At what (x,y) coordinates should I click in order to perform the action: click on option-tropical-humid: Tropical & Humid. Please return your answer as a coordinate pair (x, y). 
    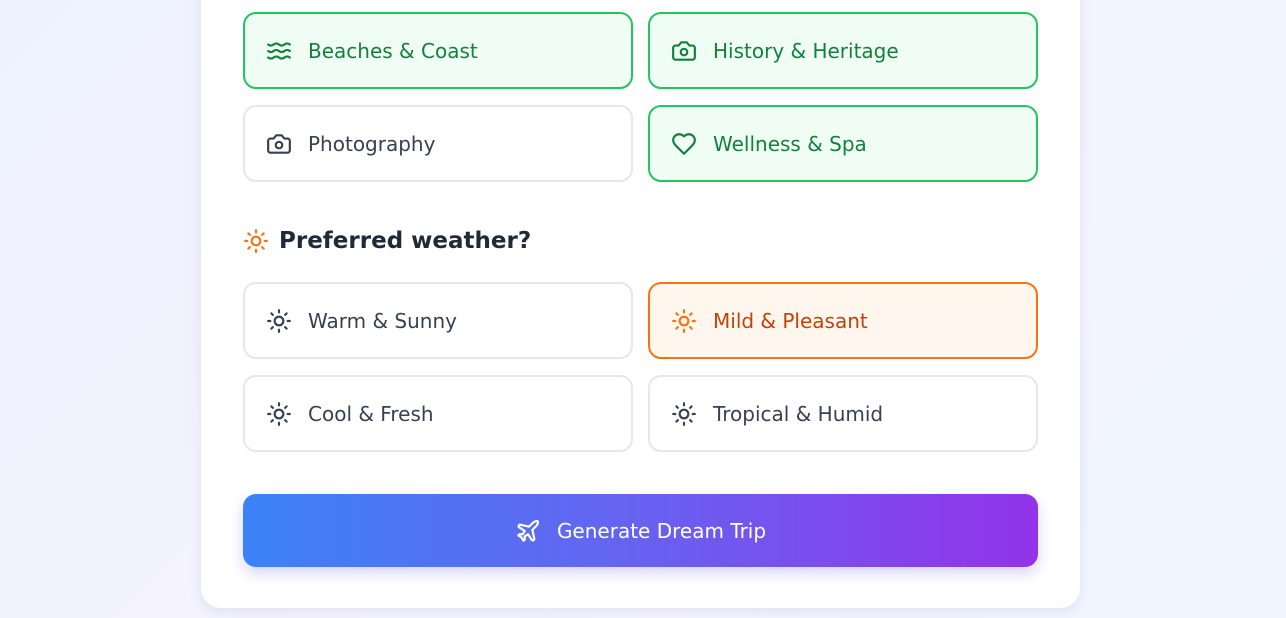
    Looking at the image, I should click on (843, 413).